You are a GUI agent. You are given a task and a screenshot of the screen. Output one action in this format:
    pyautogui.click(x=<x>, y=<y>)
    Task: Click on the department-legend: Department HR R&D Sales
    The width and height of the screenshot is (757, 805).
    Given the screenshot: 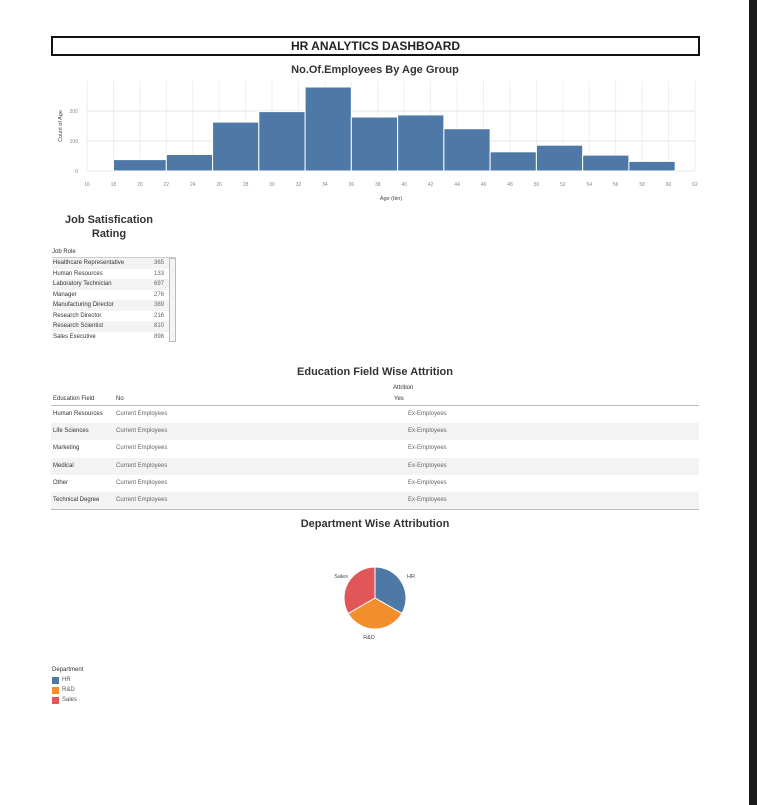 What is the action you would take?
    pyautogui.click(x=67, y=686)
    